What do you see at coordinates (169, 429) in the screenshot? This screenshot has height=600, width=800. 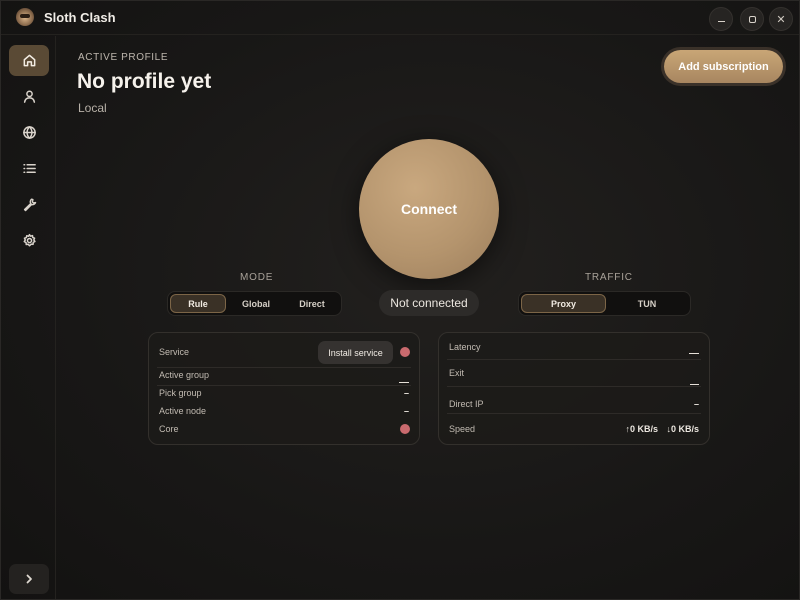 I see `core-label: Core` at bounding box center [169, 429].